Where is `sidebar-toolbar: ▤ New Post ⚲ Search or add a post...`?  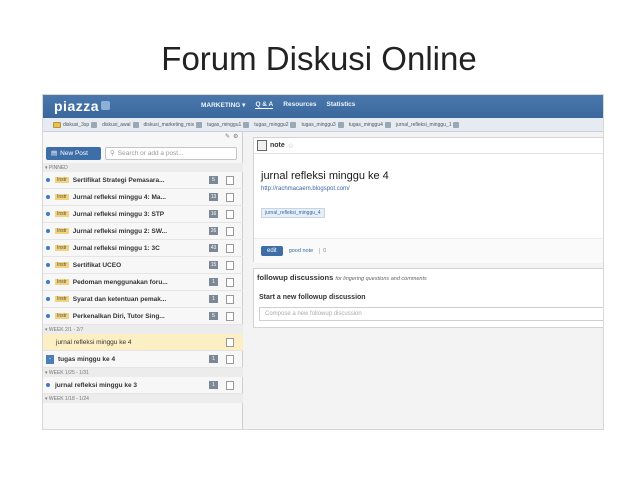
sidebar-toolbar: ▤ New Post ⚲ Search or add a post... is located at coordinates (143, 153).